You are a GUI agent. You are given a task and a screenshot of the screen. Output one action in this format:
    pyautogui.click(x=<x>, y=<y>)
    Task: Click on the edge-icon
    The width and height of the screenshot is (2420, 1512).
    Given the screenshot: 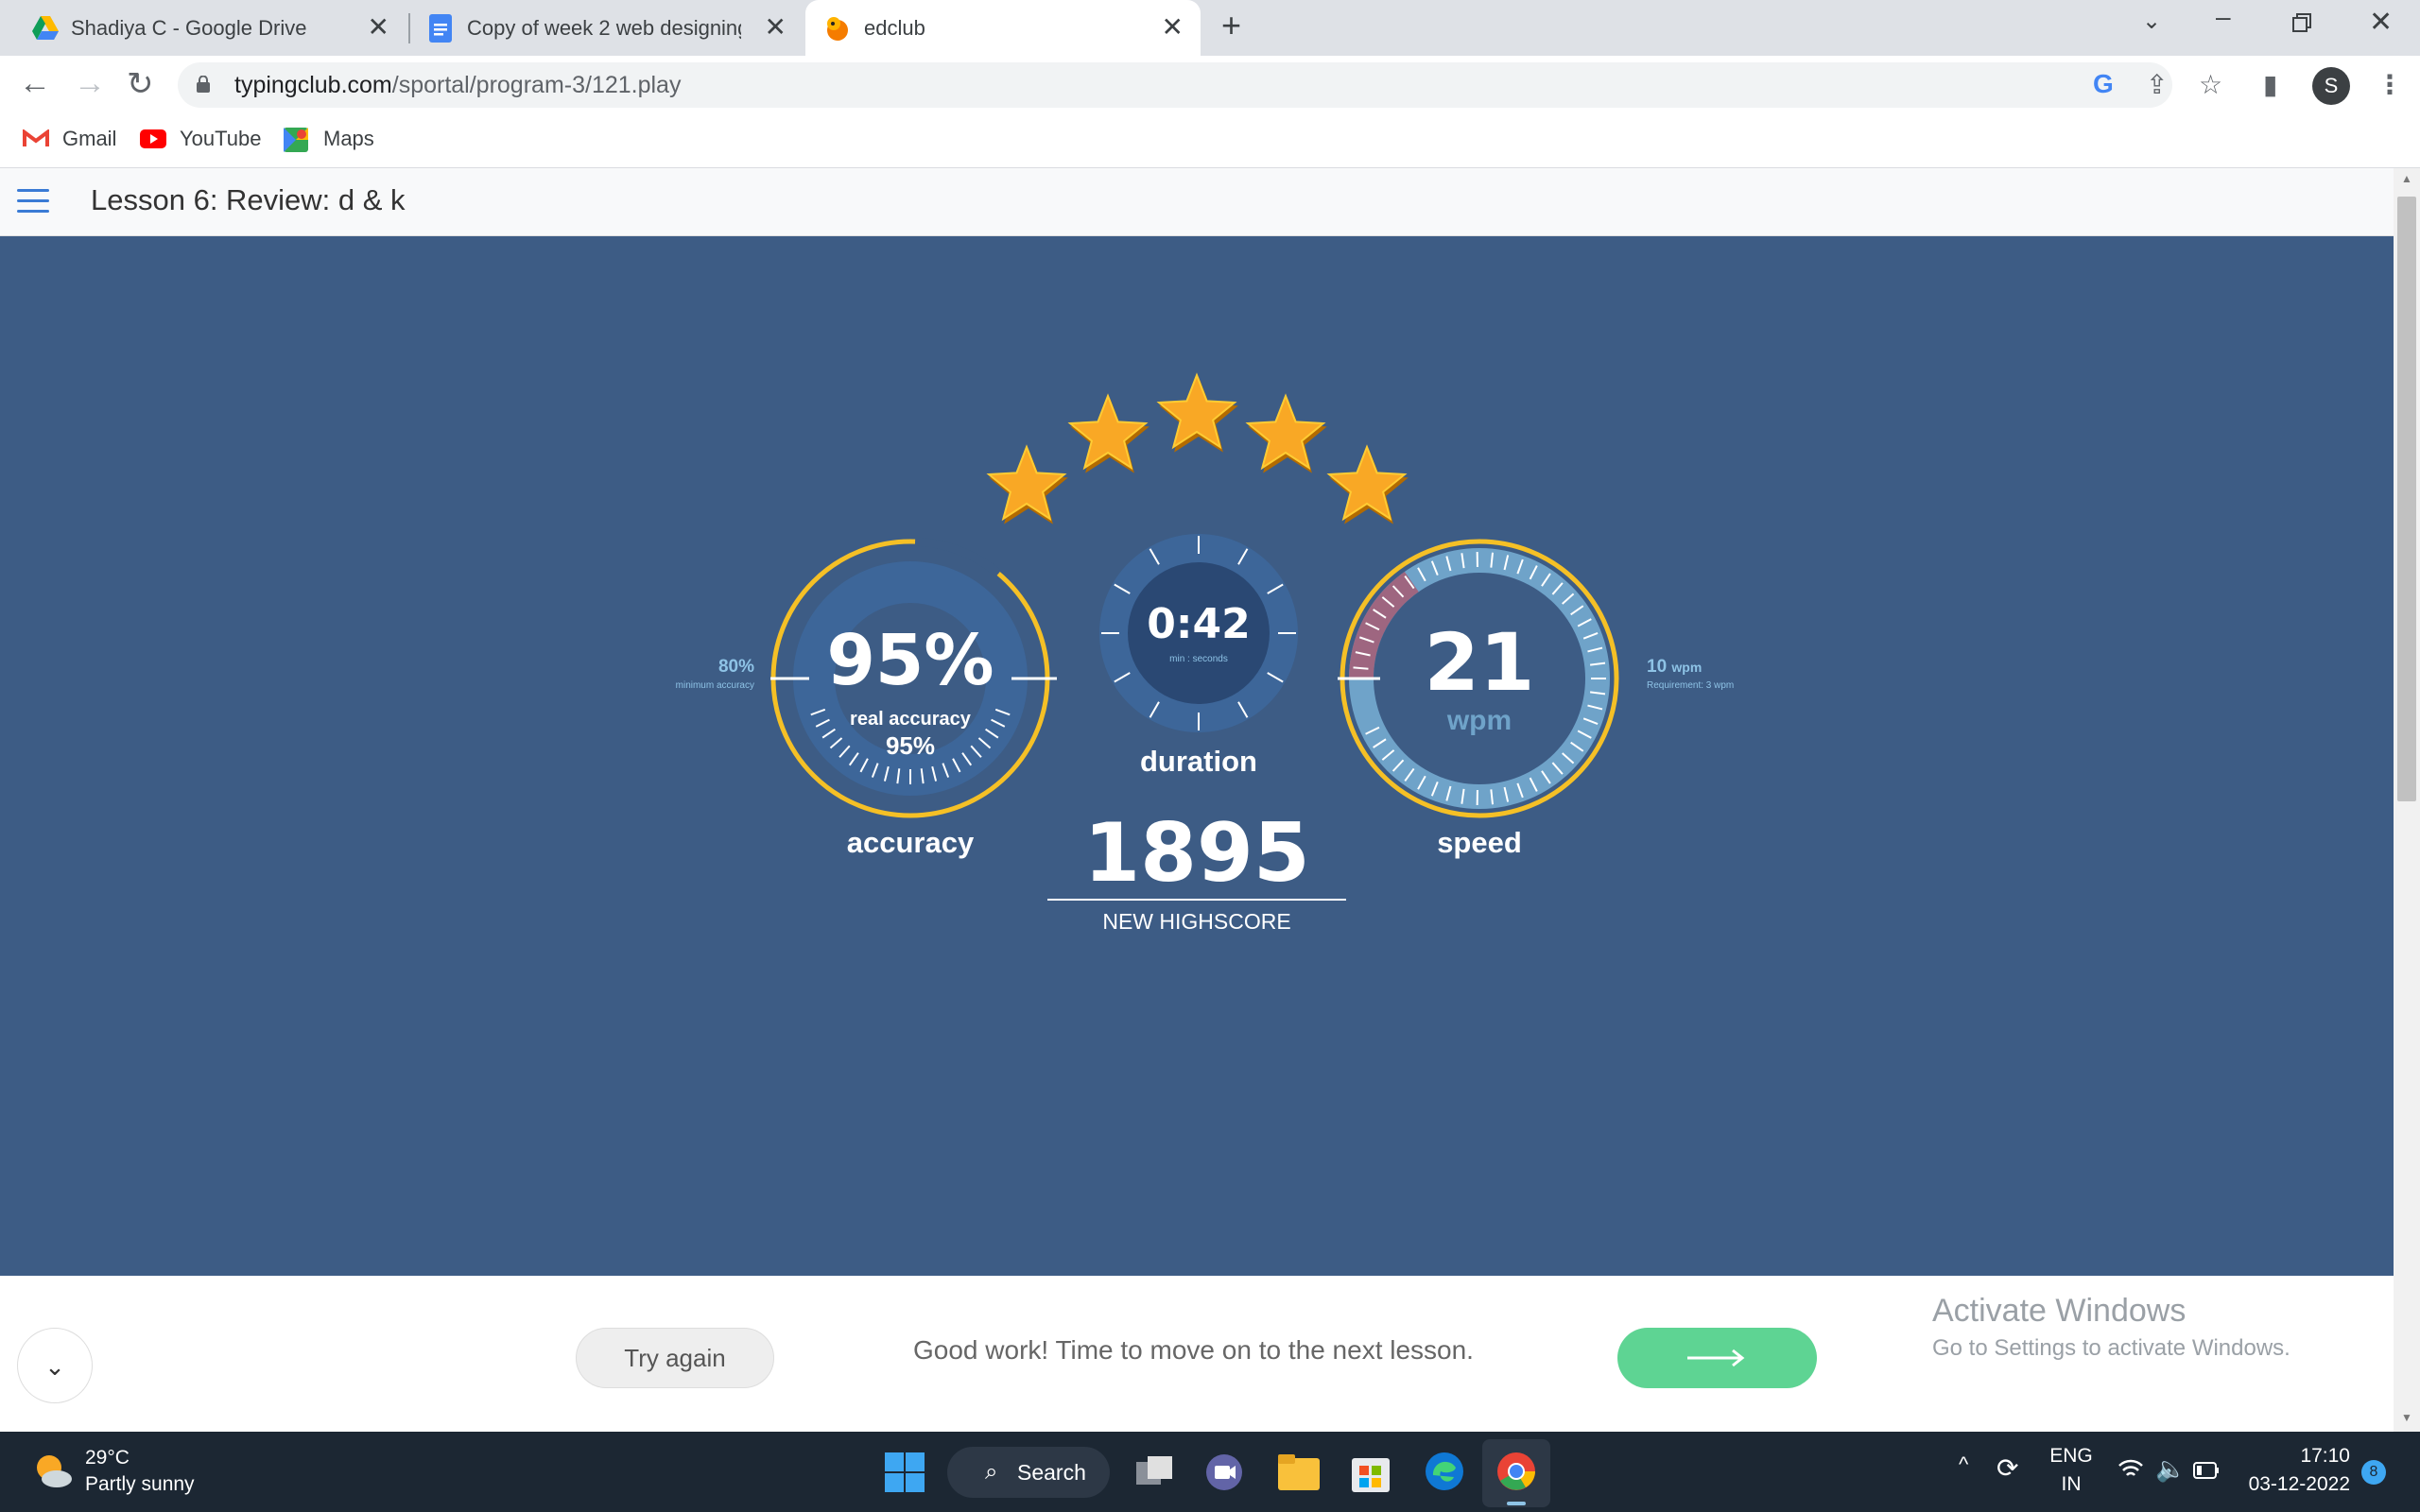 What is the action you would take?
    pyautogui.click(x=1445, y=1471)
    